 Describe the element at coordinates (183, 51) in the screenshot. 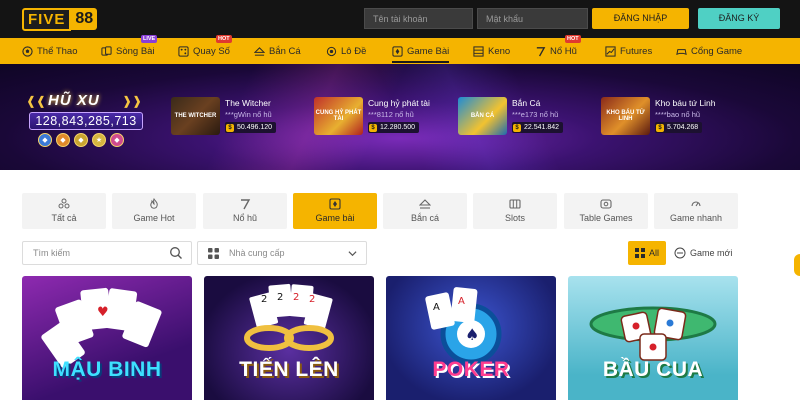

I see `lottery-icon` at that location.